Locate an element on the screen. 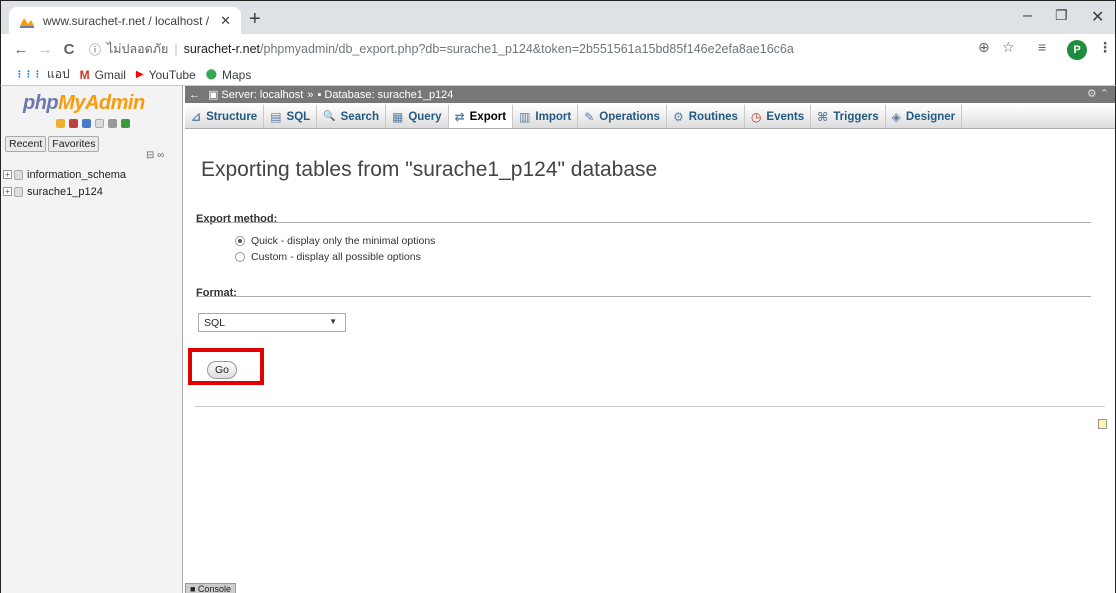 The image size is (1116, 593). tab-label: Query is located at coordinates (425, 116).